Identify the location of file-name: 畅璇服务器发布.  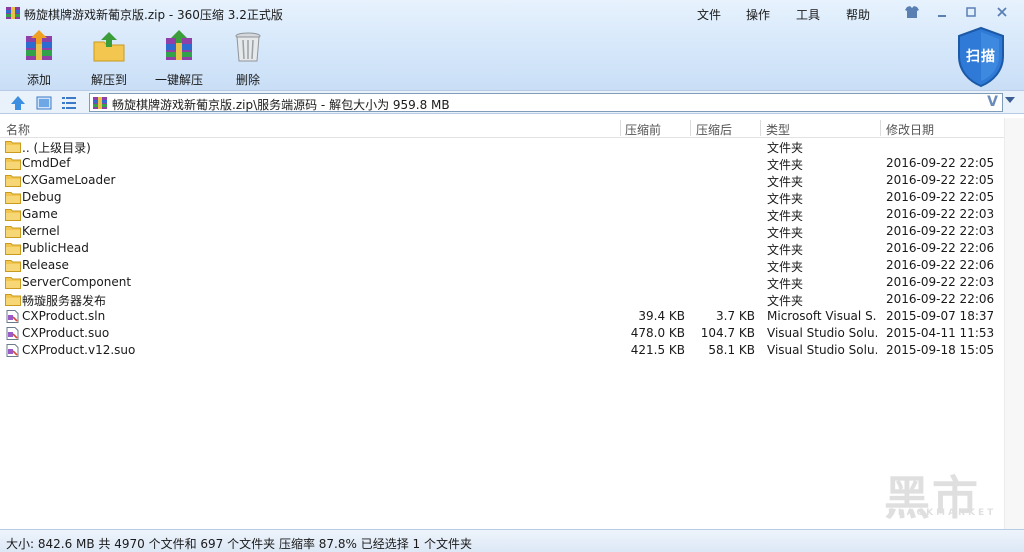
(64, 301).